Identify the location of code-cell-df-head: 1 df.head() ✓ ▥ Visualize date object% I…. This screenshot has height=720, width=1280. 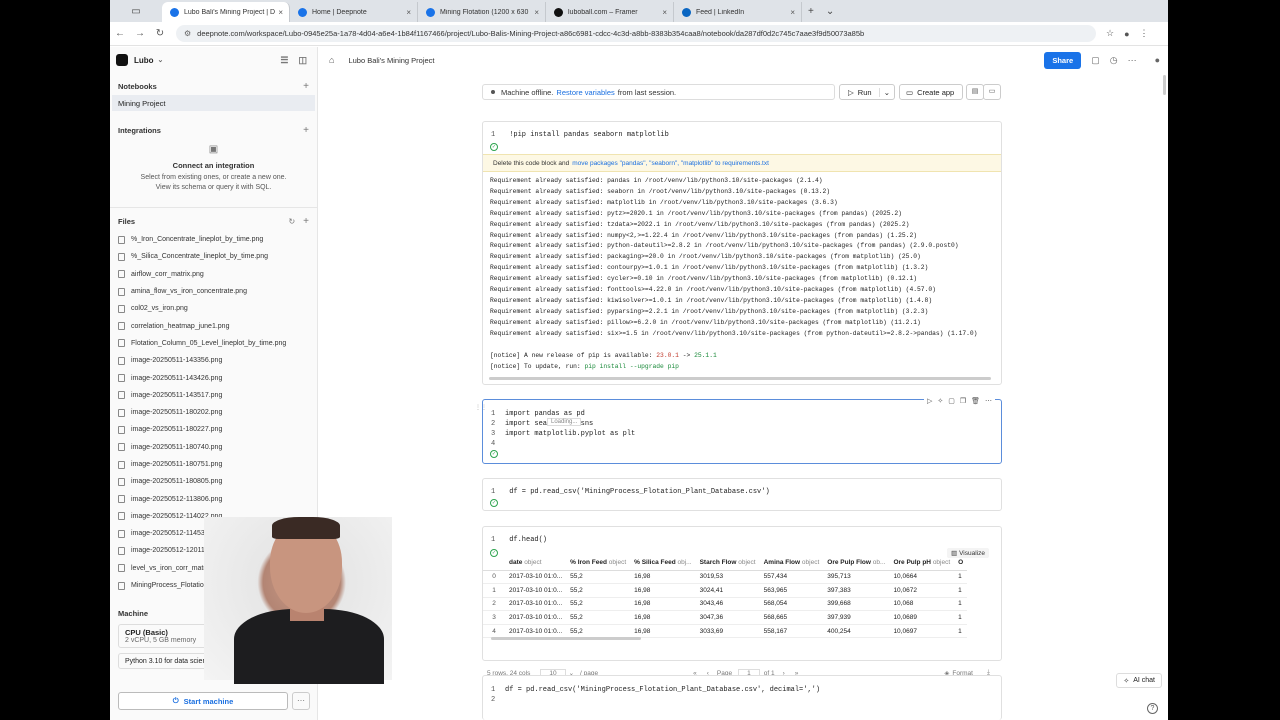
(742, 602).